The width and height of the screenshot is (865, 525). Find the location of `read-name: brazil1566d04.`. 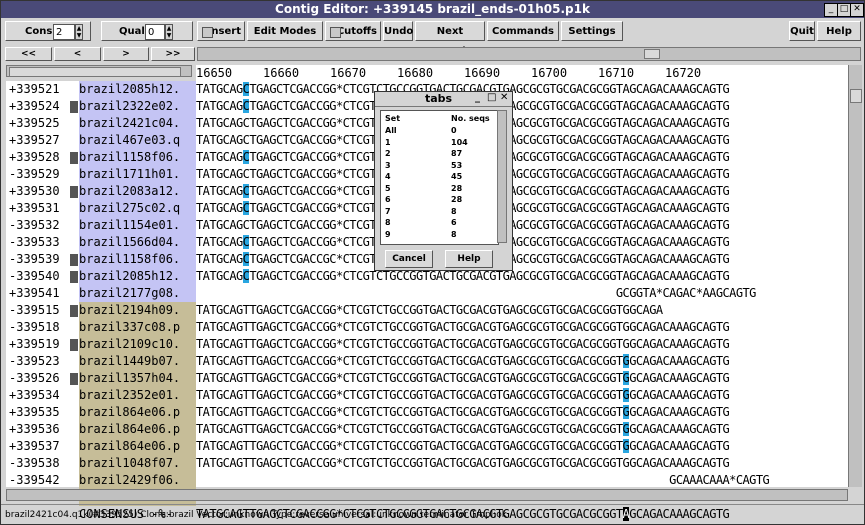

read-name: brazil1566d04. is located at coordinates (137, 242).